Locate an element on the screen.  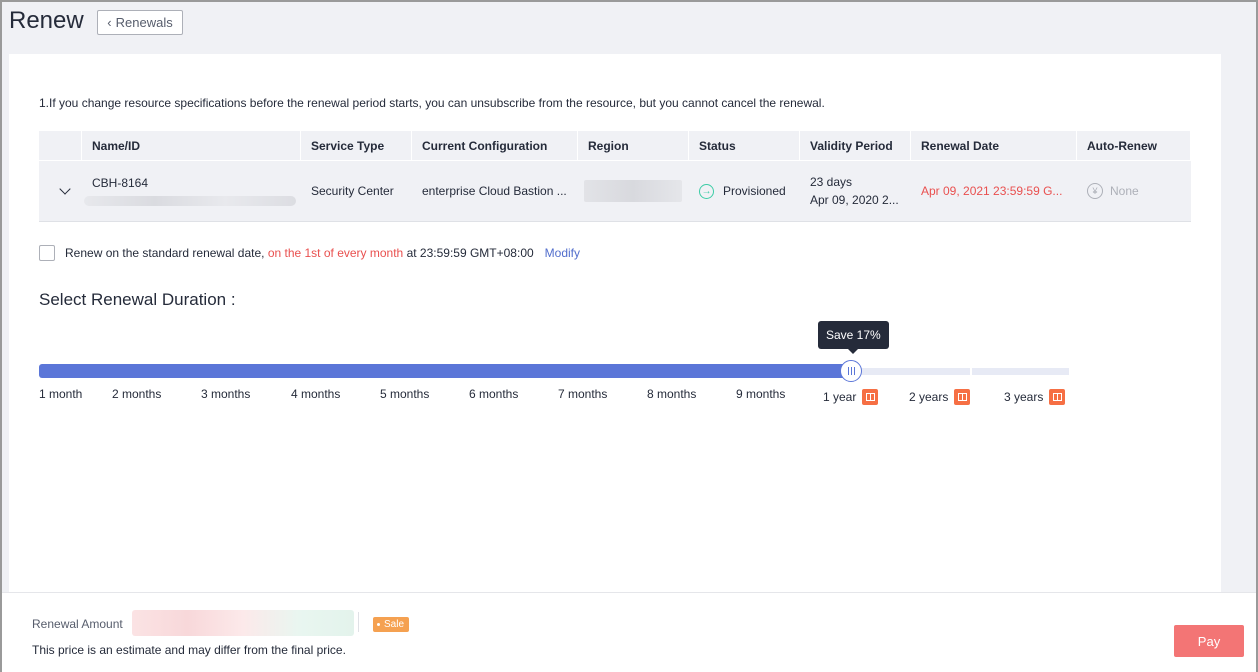
standard-renewal-suffix: at 23:59:59 GMT+08:00 is located at coordinates (470, 253).